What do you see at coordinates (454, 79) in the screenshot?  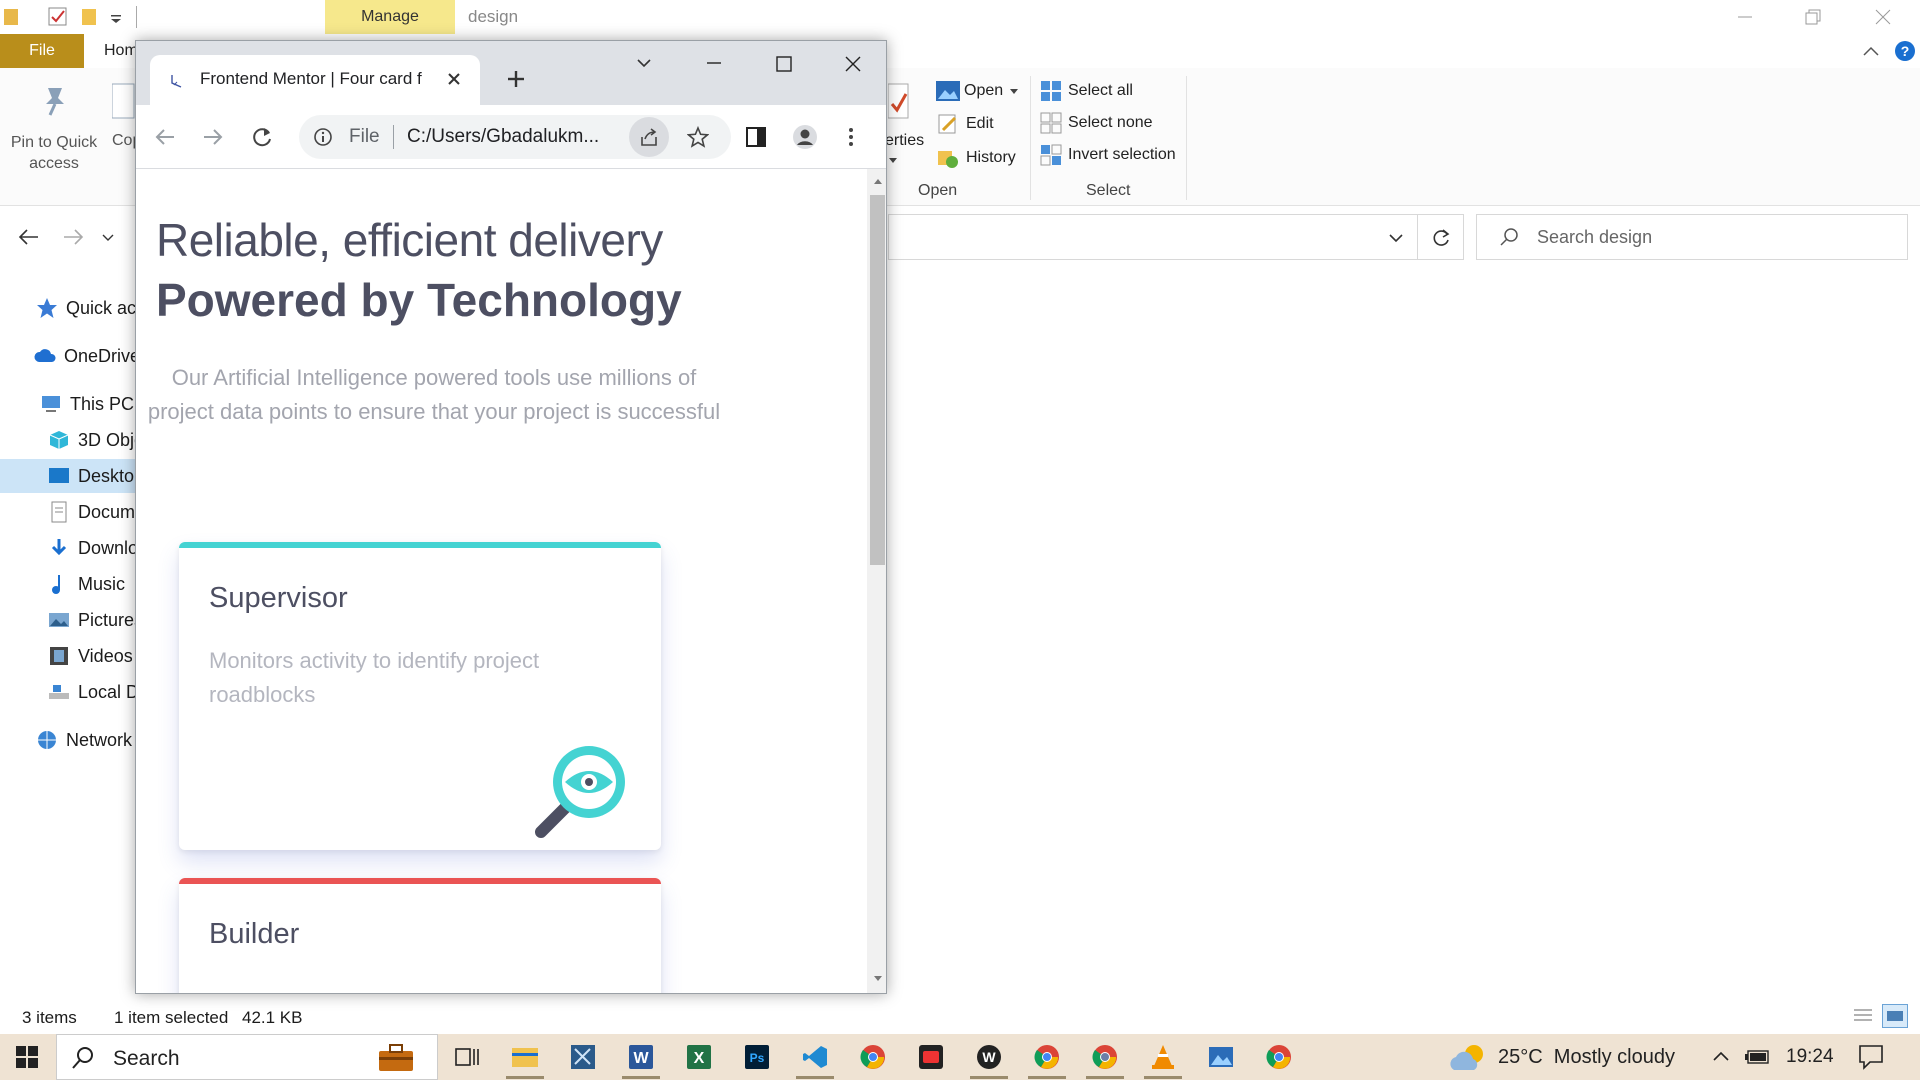 I see `tab-close-icon` at bounding box center [454, 79].